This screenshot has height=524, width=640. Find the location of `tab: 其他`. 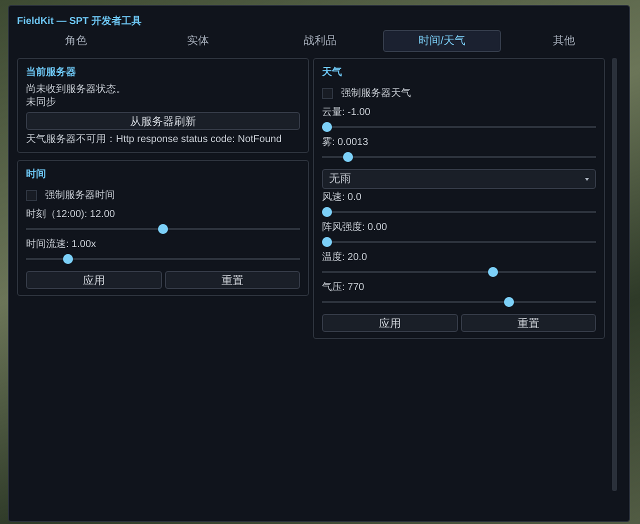

tab: 其他 is located at coordinates (564, 41).